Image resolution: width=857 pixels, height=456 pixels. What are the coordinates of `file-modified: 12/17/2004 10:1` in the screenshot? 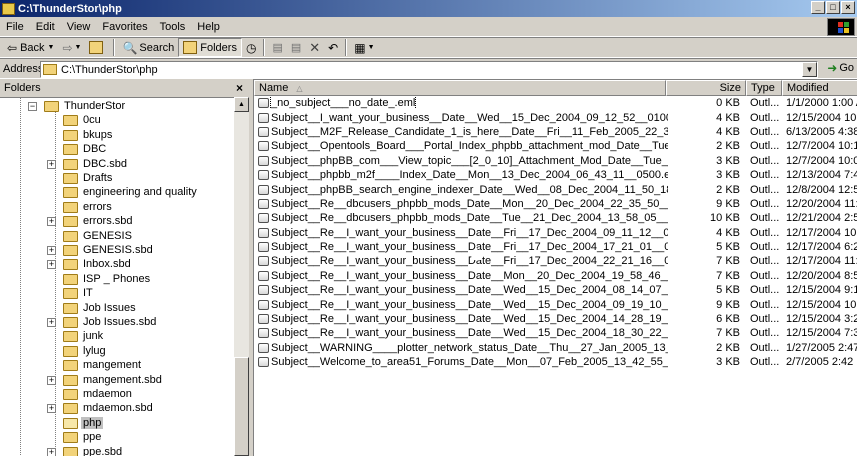 It's located at (821, 232).